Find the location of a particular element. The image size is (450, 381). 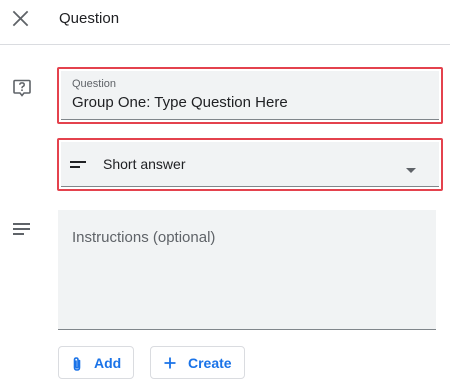

create-button: Create is located at coordinates (197, 362).